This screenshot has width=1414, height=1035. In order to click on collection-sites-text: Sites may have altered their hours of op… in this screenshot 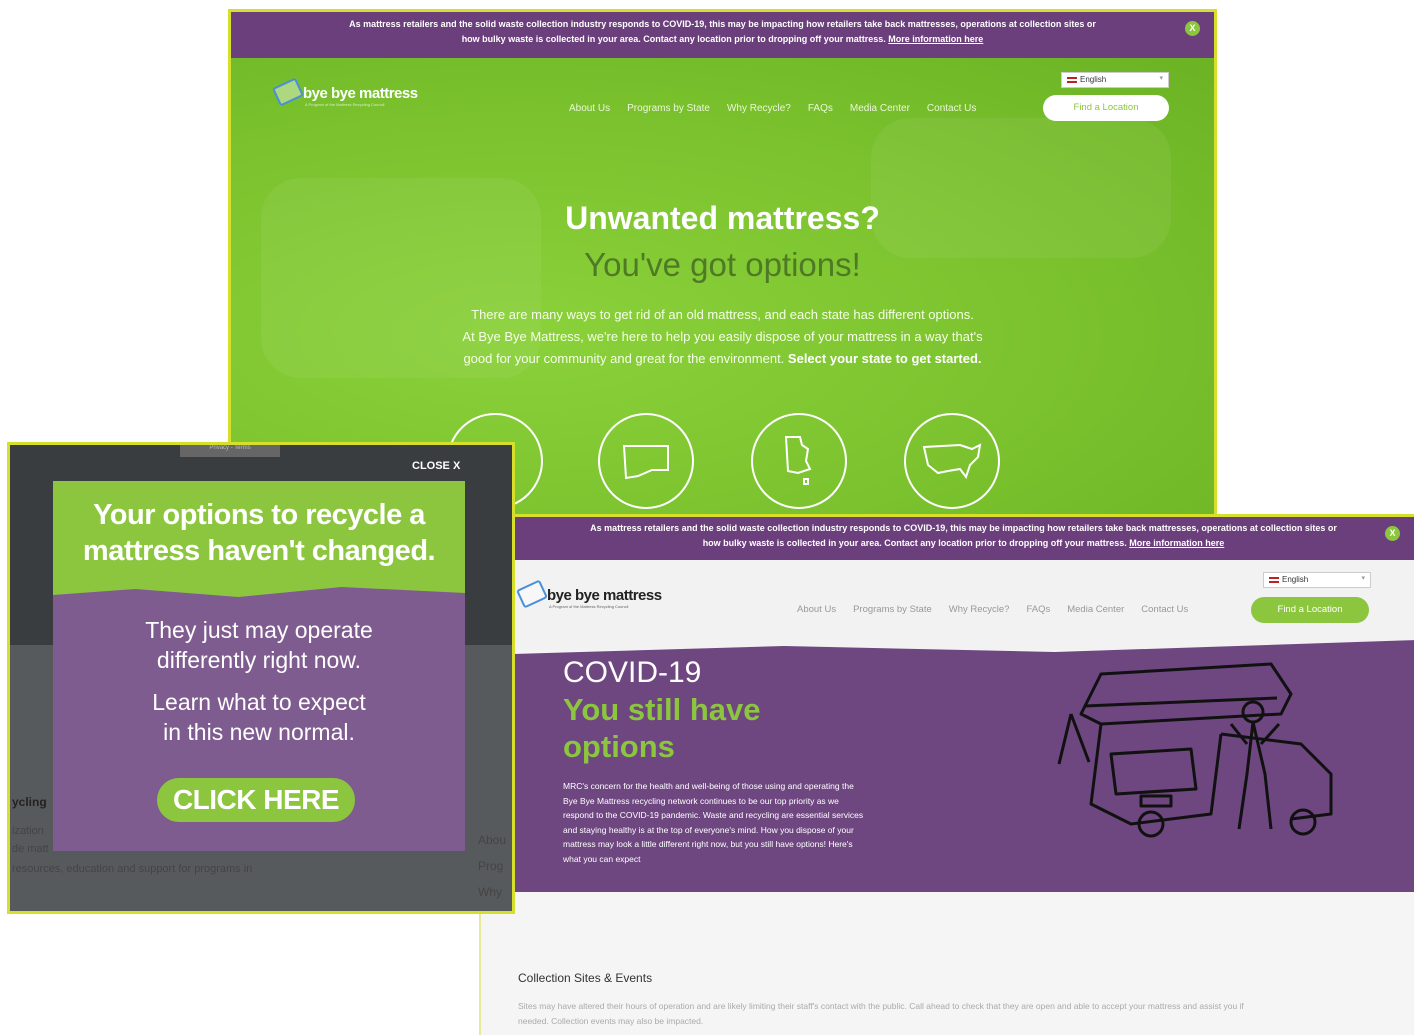, I will do `click(953, 1014)`.